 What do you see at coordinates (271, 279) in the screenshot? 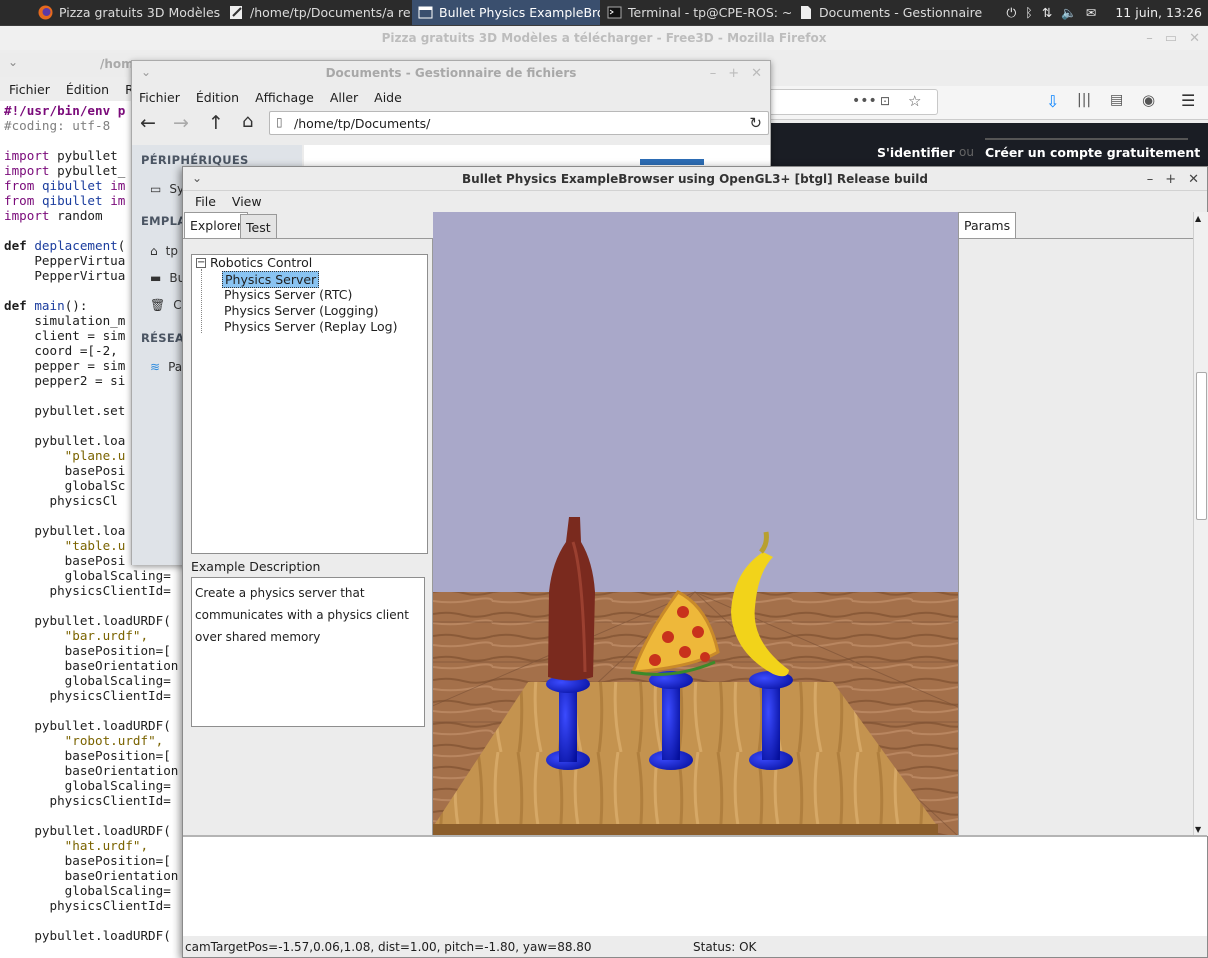
I see `tree-item-physics-server: Physics Server` at bounding box center [271, 279].